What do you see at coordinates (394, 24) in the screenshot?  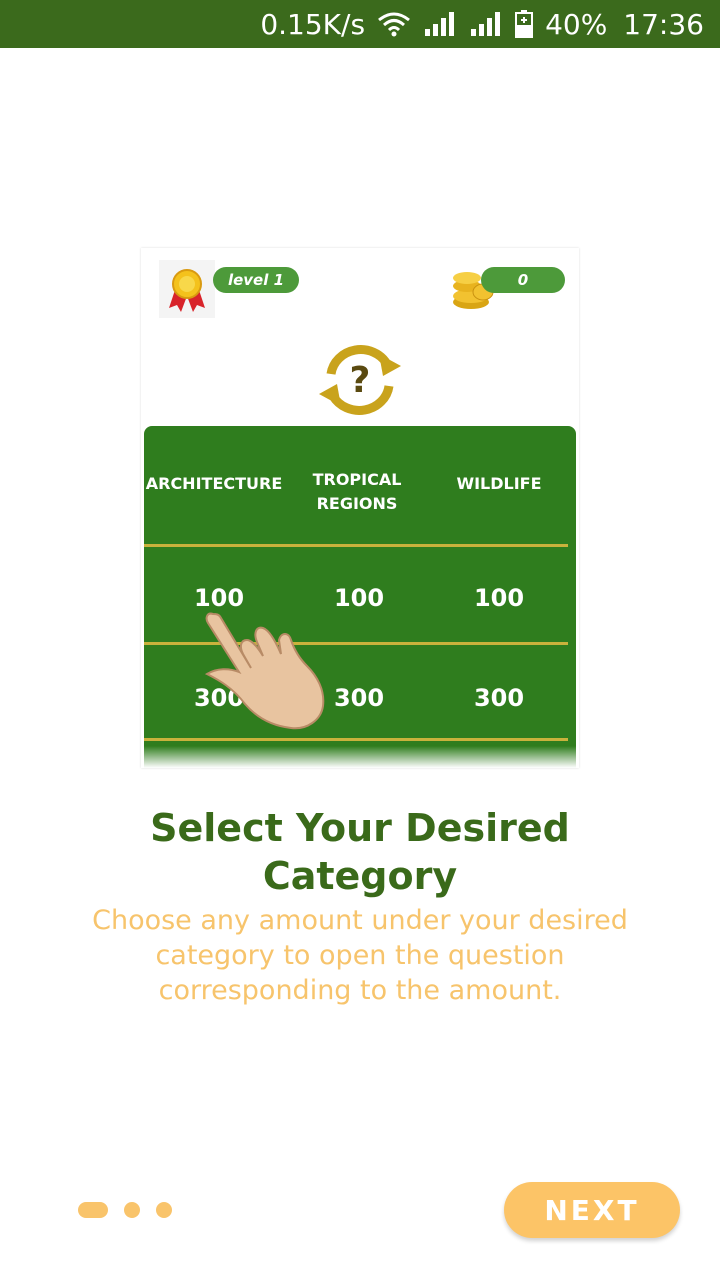 I see `wifi-icon` at bounding box center [394, 24].